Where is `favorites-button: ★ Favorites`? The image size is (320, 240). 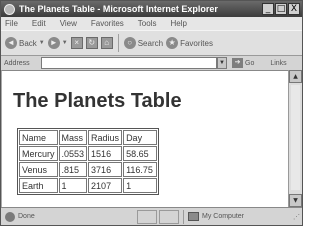 favorites-button: ★ Favorites is located at coordinates (189, 43).